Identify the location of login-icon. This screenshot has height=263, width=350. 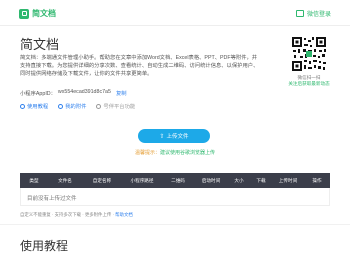
(299, 13).